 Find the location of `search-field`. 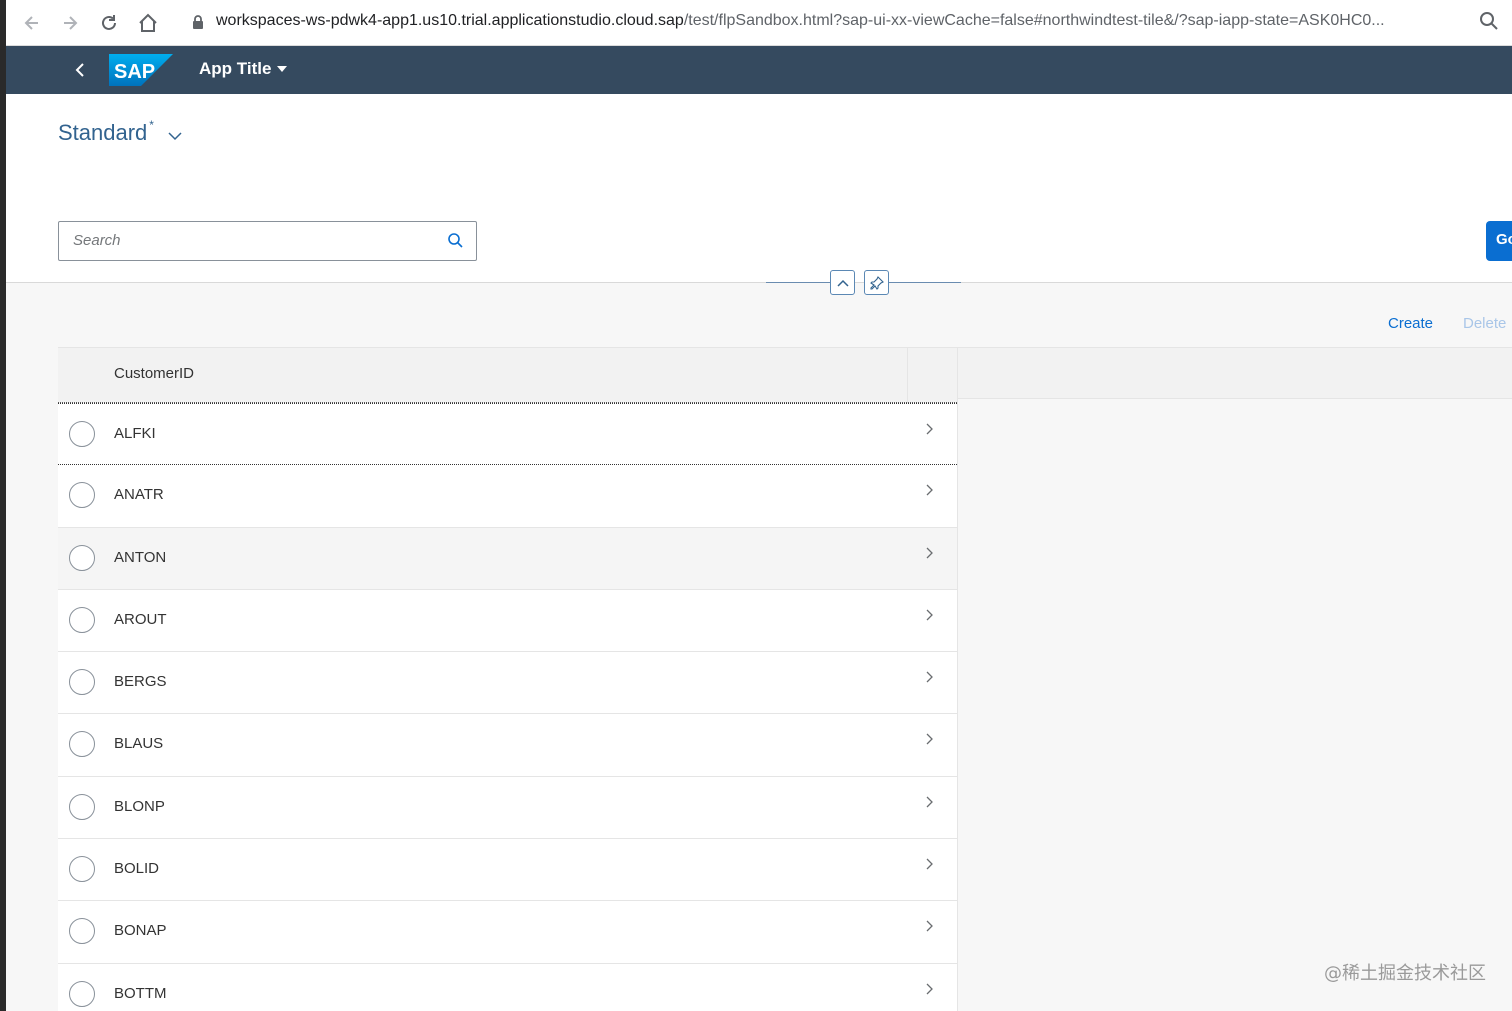

search-field is located at coordinates (267, 241).